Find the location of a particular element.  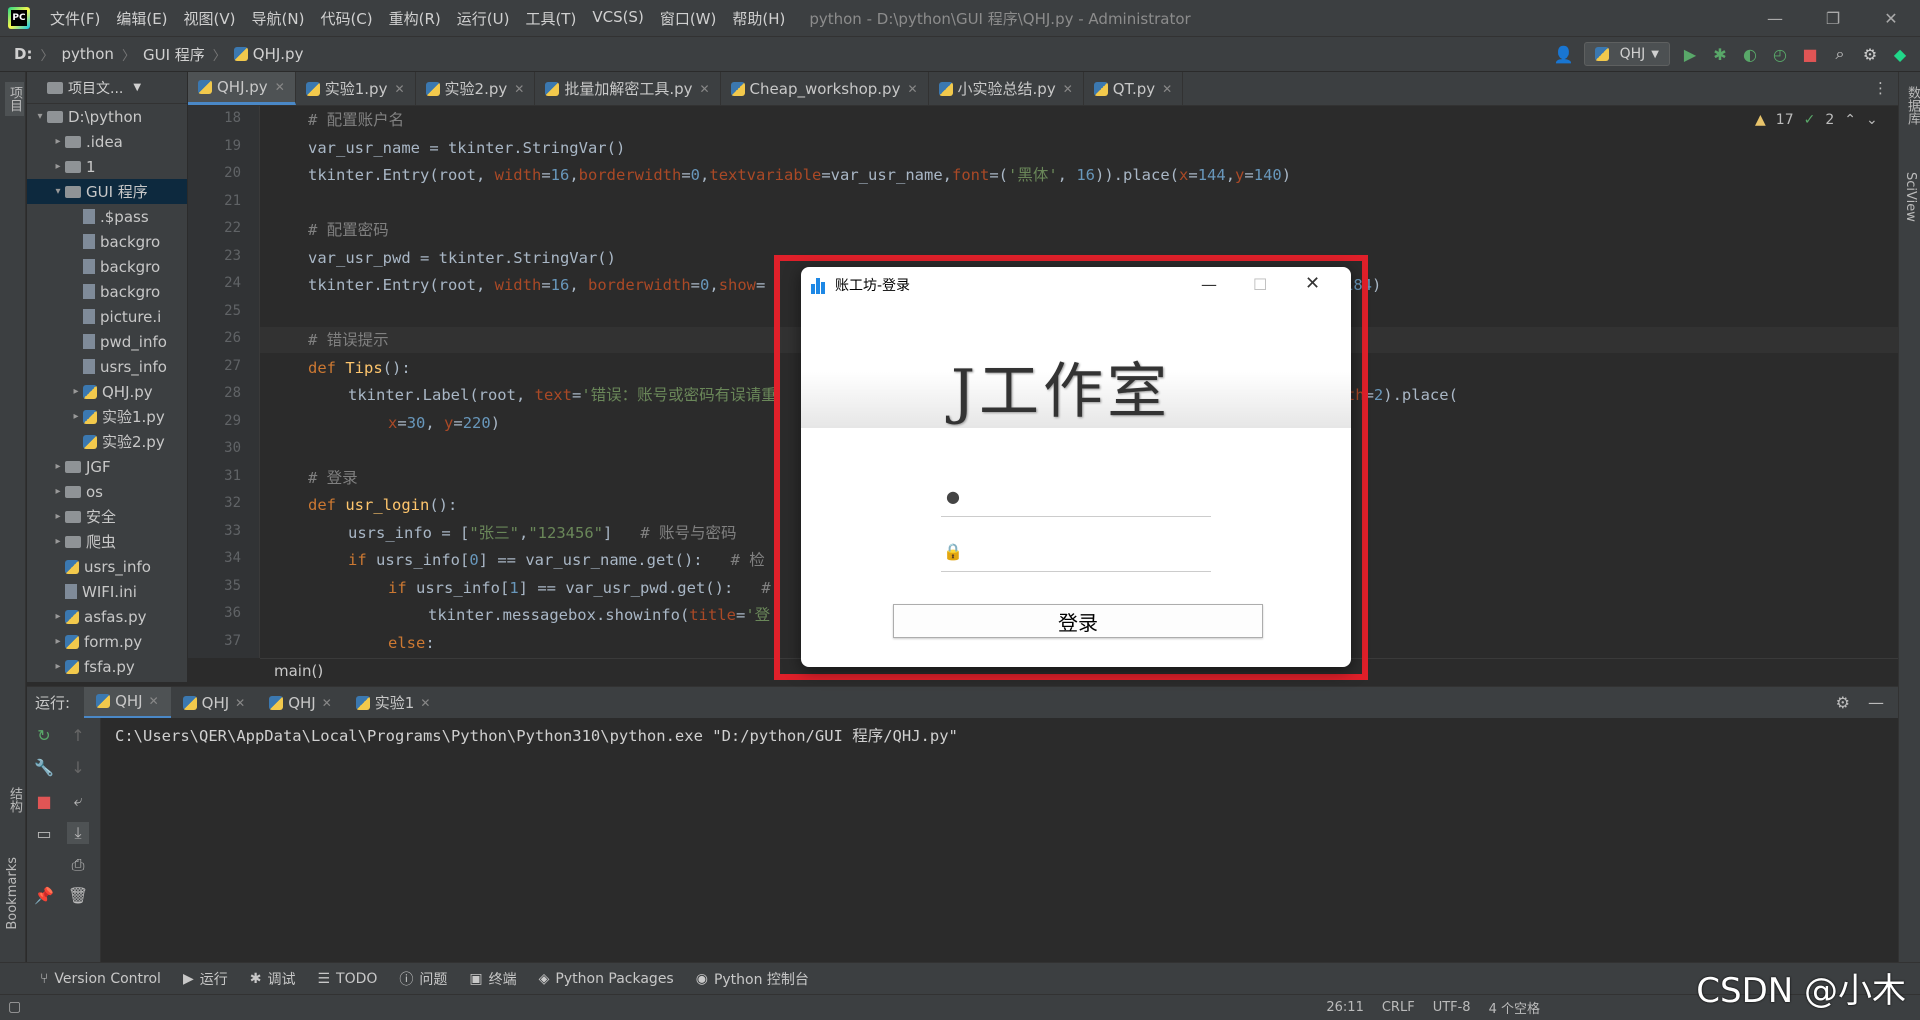

editor-tab: Cheap_workshop.py ✕ is located at coordinates (825, 88).